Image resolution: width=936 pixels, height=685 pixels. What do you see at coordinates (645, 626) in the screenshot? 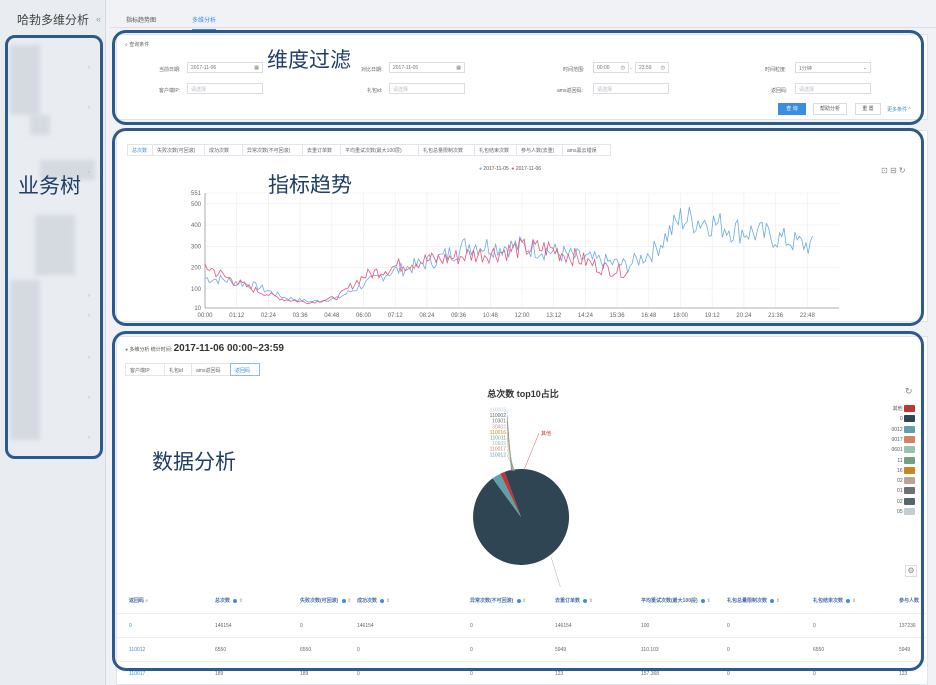
I see `table-cell: 100` at bounding box center [645, 626].